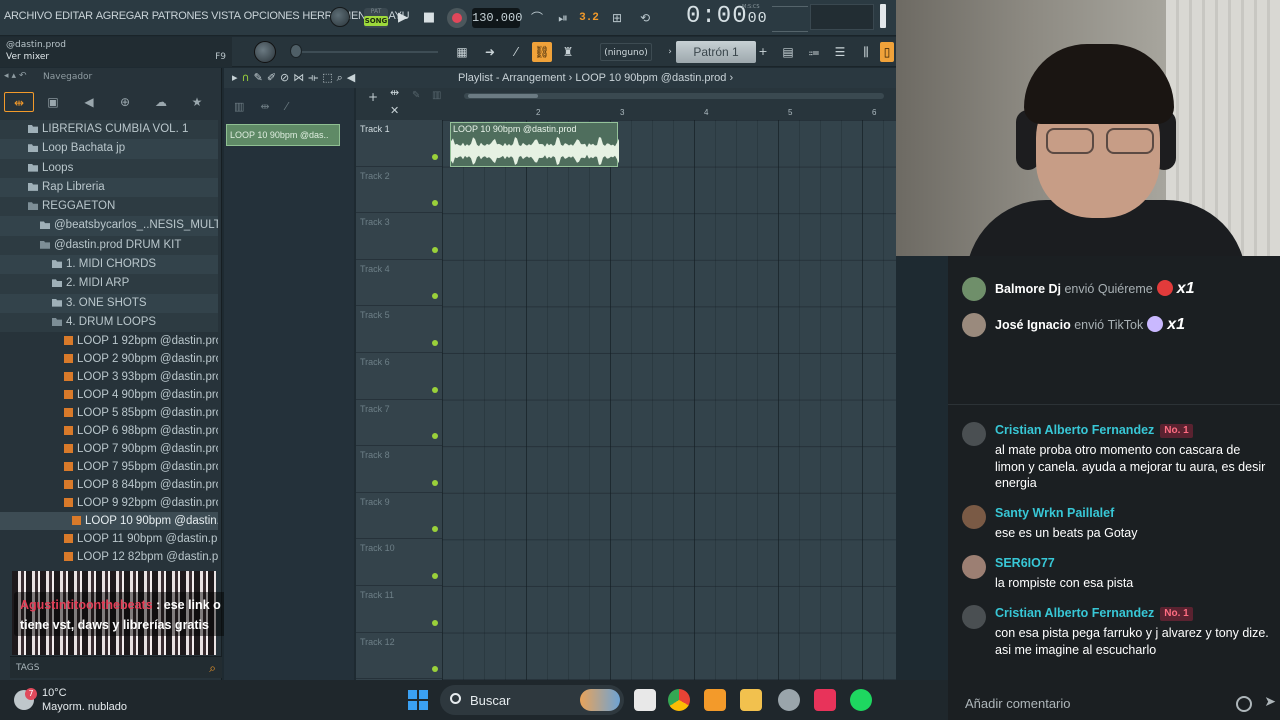 The width and height of the screenshot is (1280, 720). I want to click on wait-input-icon: ⏯, so click(563, 18).